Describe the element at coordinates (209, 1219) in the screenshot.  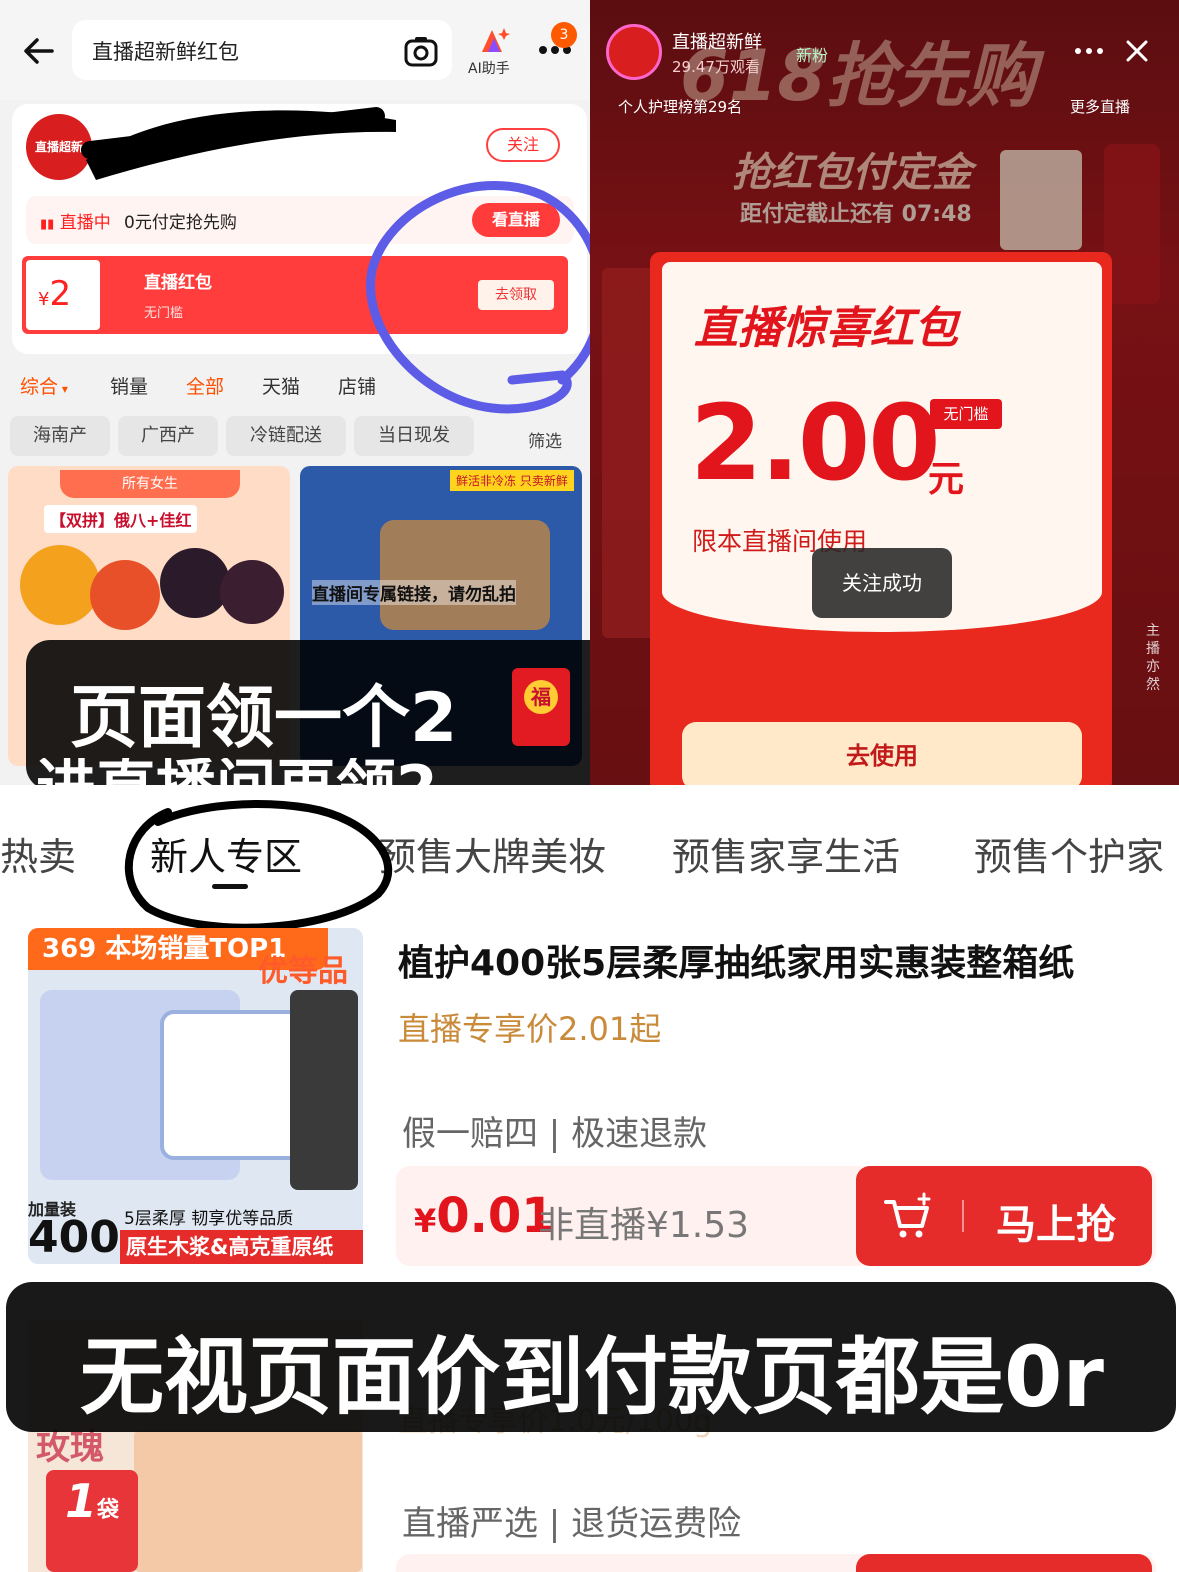
I see `layer-text: 5层柔厚 韧享优等品质` at that location.